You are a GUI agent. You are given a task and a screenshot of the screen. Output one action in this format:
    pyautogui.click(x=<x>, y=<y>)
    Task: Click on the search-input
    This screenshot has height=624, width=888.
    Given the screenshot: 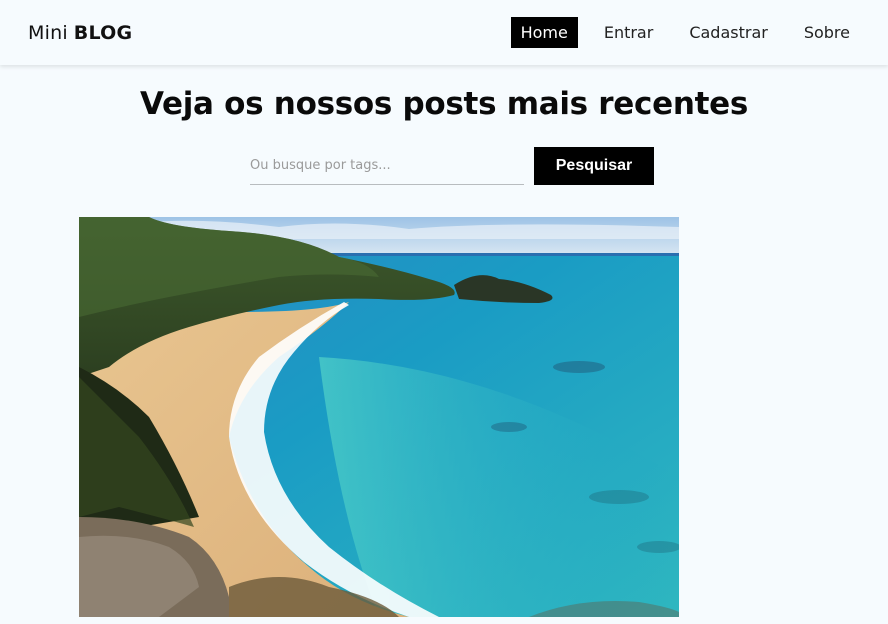 What is the action you would take?
    pyautogui.click(x=387, y=165)
    